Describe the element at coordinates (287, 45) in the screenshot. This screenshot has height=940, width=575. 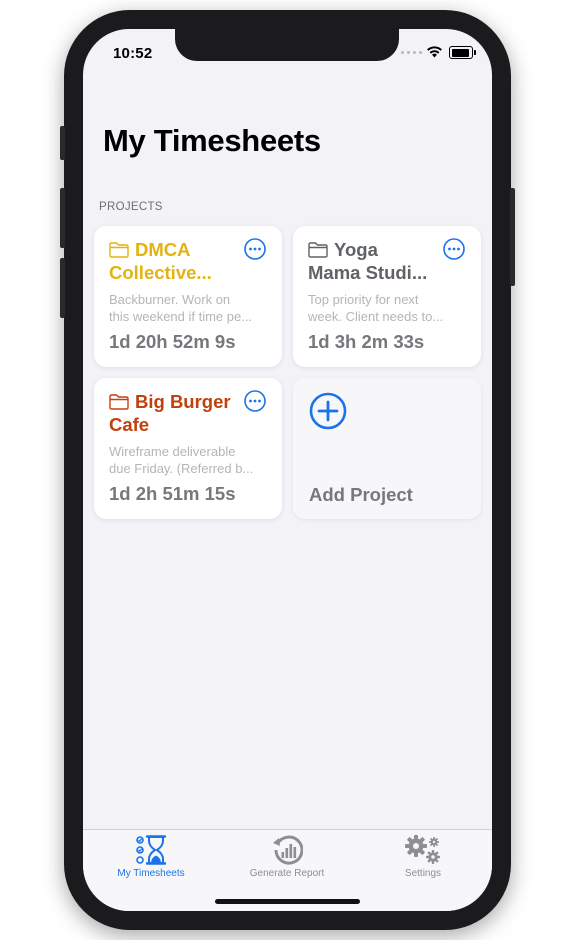
I see `notch` at that location.